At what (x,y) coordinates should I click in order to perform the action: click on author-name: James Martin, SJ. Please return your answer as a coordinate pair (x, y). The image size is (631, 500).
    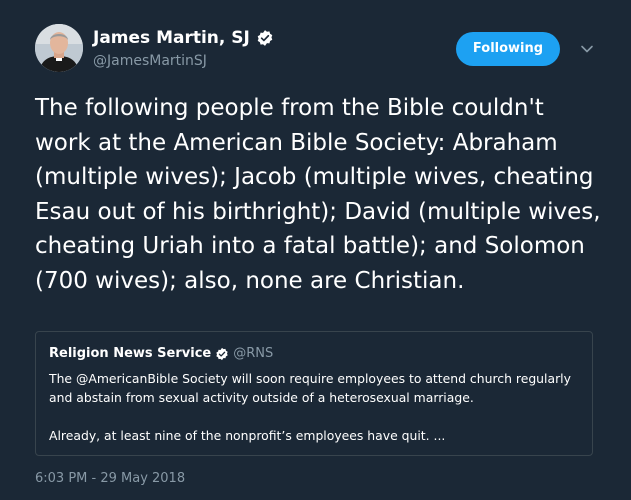
    Looking at the image, I should click on (171, 38).